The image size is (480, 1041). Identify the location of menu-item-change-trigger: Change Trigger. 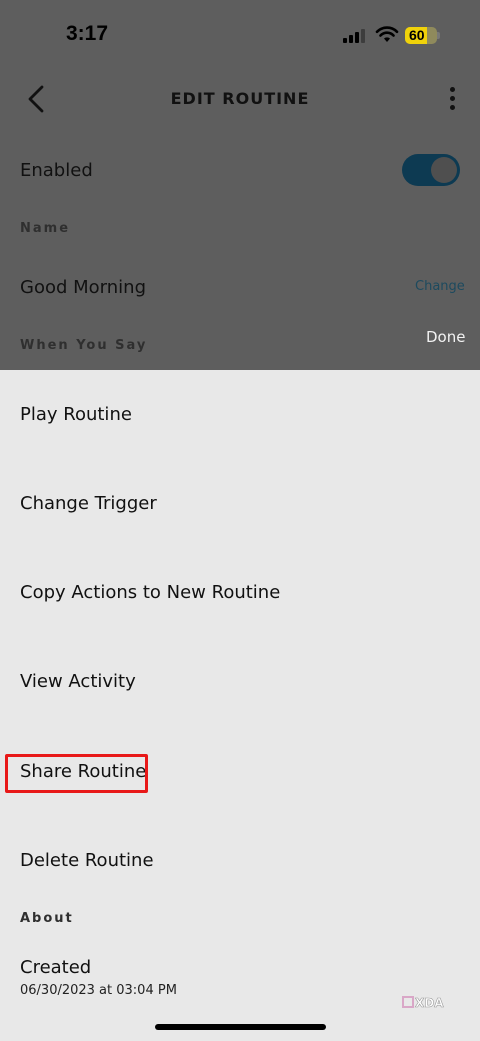
(88, 503).